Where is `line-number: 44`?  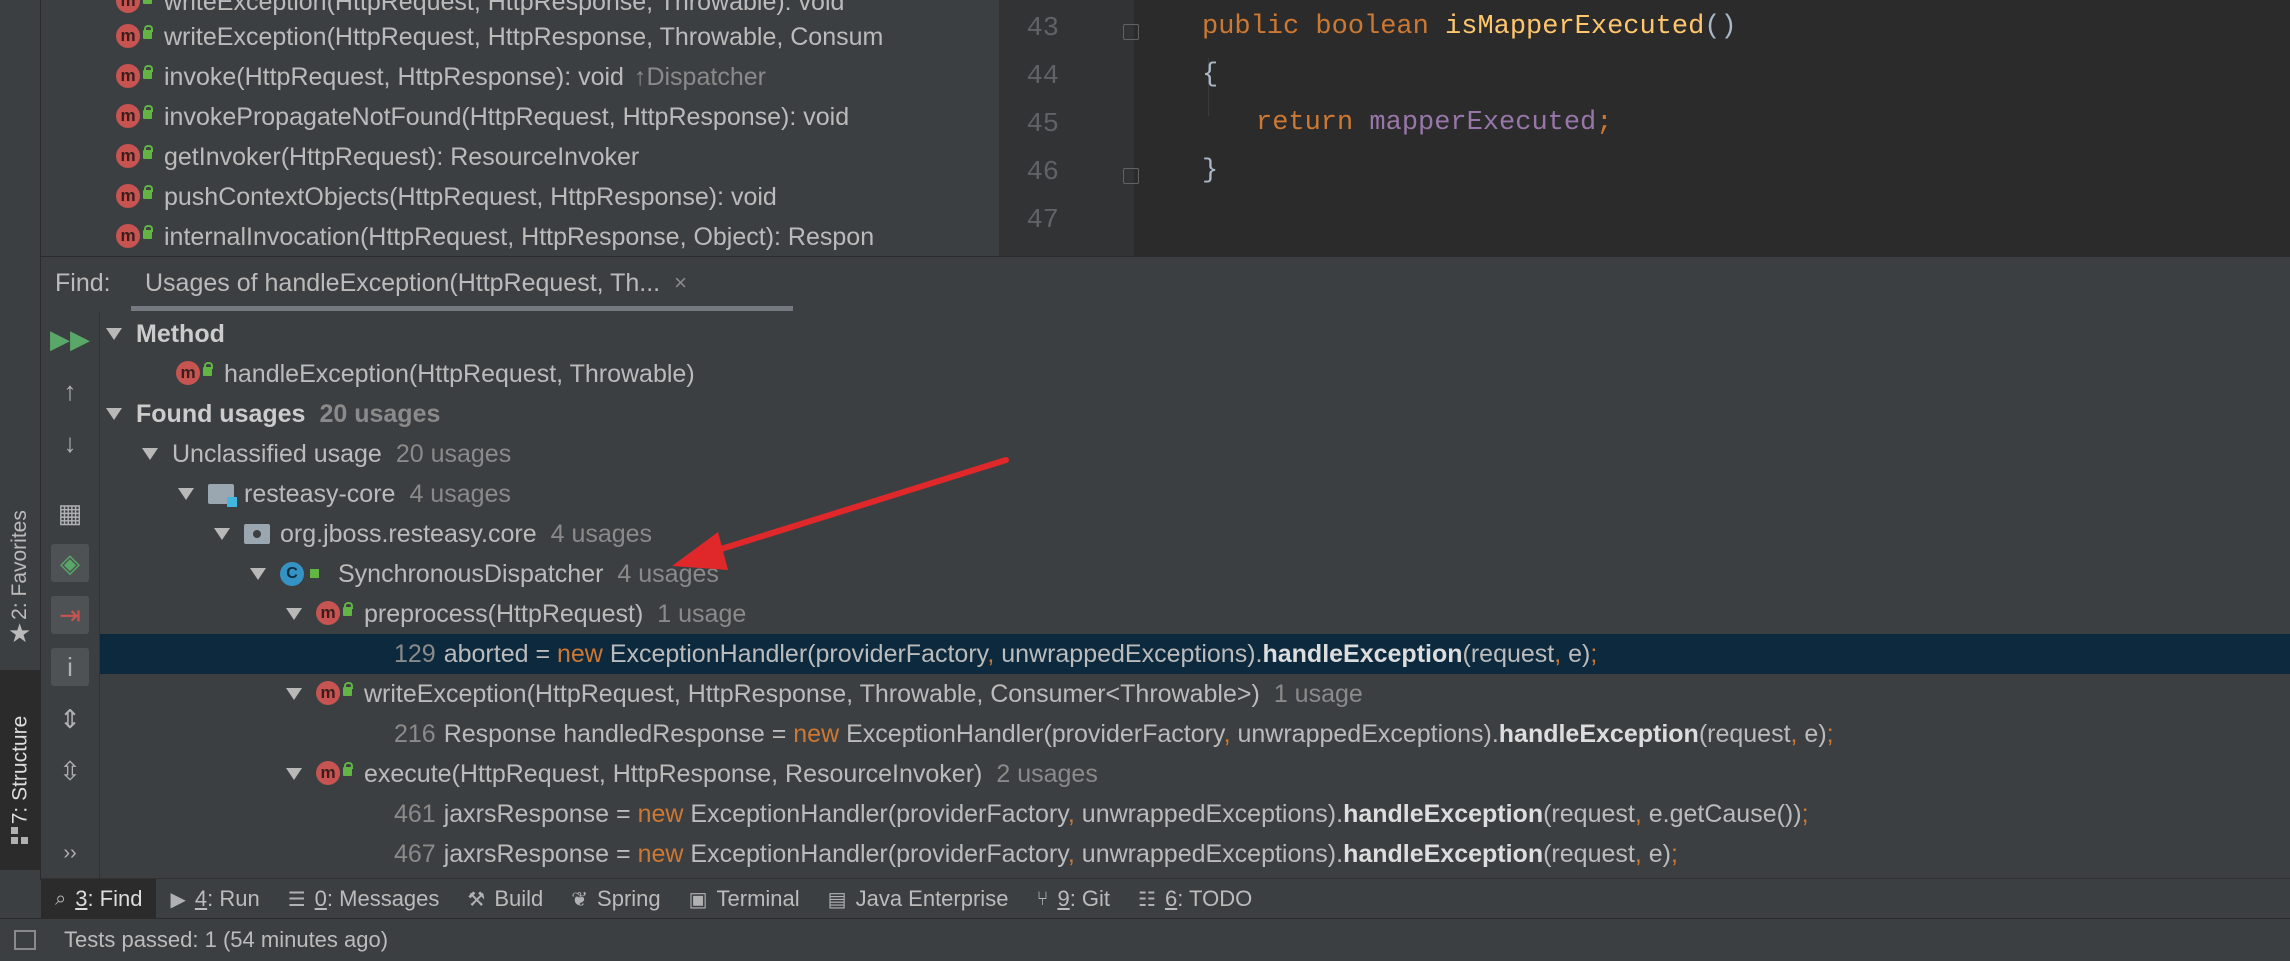
line-number: 44 is located at coordinates (1042, 77).